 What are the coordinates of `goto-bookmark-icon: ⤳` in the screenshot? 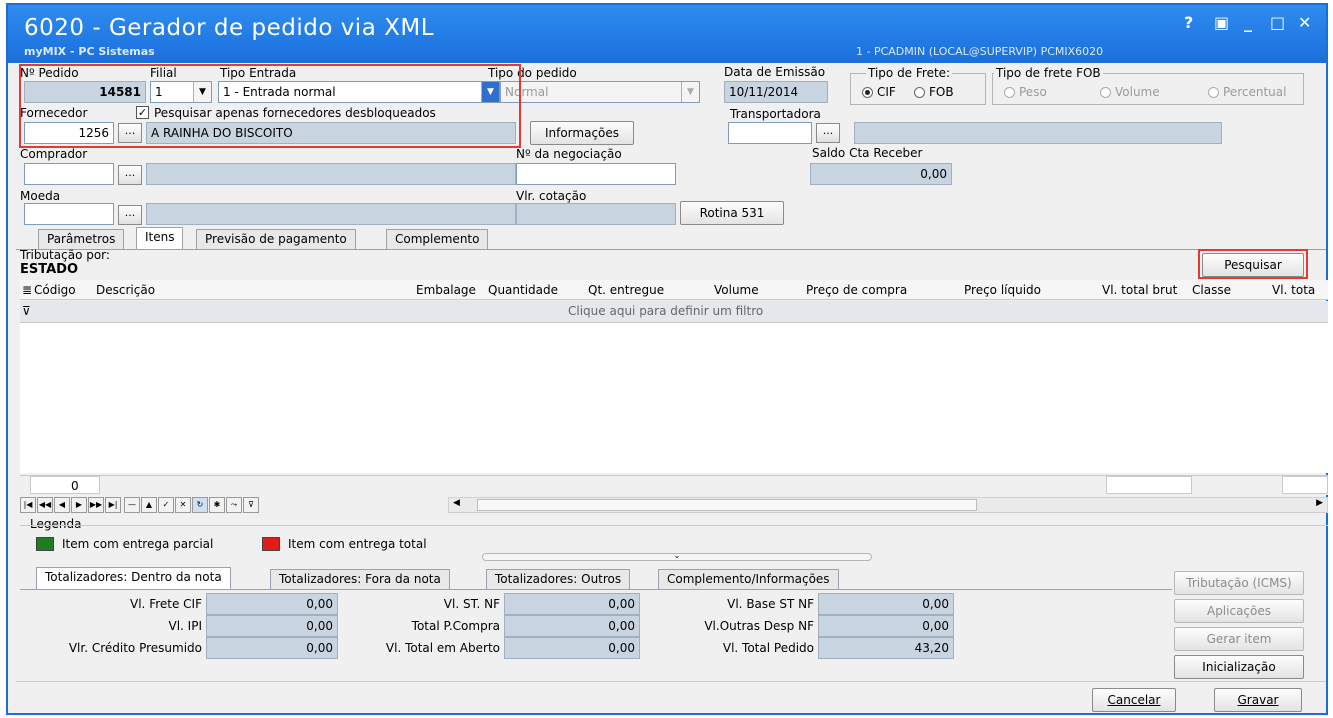 It's located at (234, 505).